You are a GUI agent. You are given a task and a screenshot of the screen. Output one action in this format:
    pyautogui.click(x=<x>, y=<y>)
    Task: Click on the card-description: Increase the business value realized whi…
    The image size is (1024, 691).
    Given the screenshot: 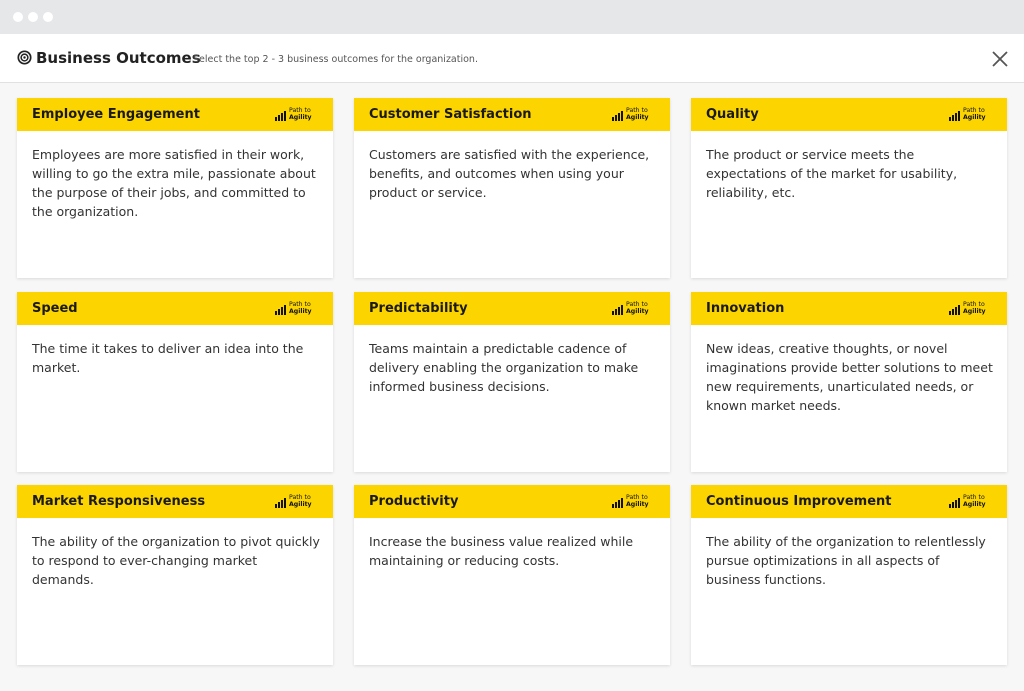 What is the action you would take?
    pyautogui.click(x=501, y=551)
    